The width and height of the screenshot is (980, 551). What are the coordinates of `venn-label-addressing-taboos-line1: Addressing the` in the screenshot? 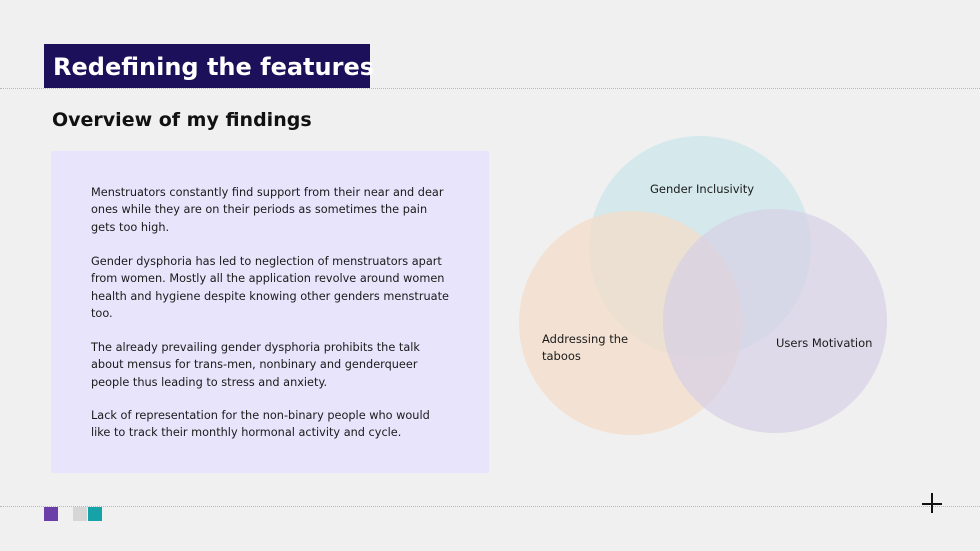 It's located at (585, 339).